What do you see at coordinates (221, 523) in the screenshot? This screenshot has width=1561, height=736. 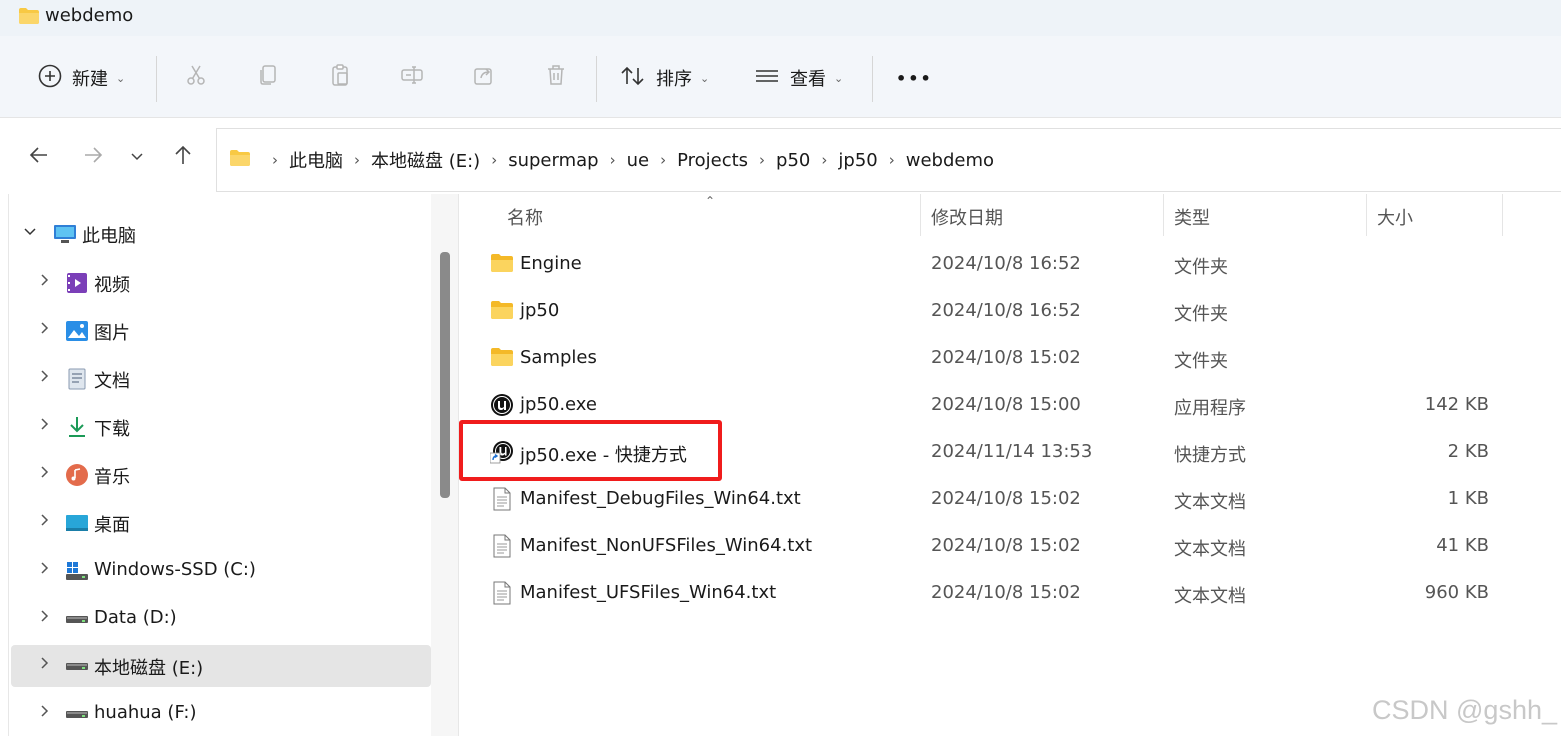 I see `tree-item-desktop: 桌面` at bounding box center [221, 523].